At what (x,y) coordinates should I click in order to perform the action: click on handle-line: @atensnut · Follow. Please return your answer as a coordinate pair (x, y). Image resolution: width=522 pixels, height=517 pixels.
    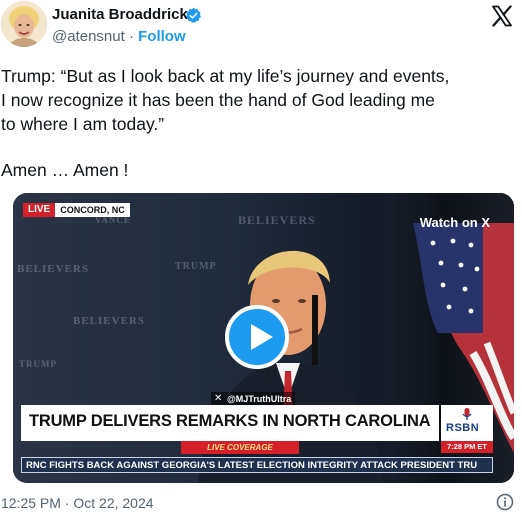
    Looking at the image, I should click on (119, 36).